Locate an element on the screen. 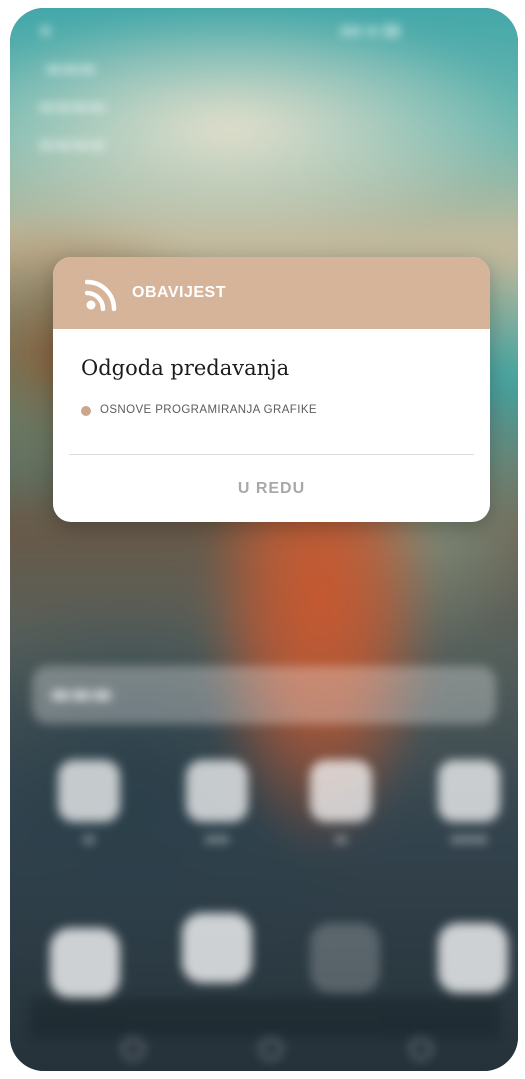 The image size is (525, 1079). course-color-dot is located at coordinates (86, 411).